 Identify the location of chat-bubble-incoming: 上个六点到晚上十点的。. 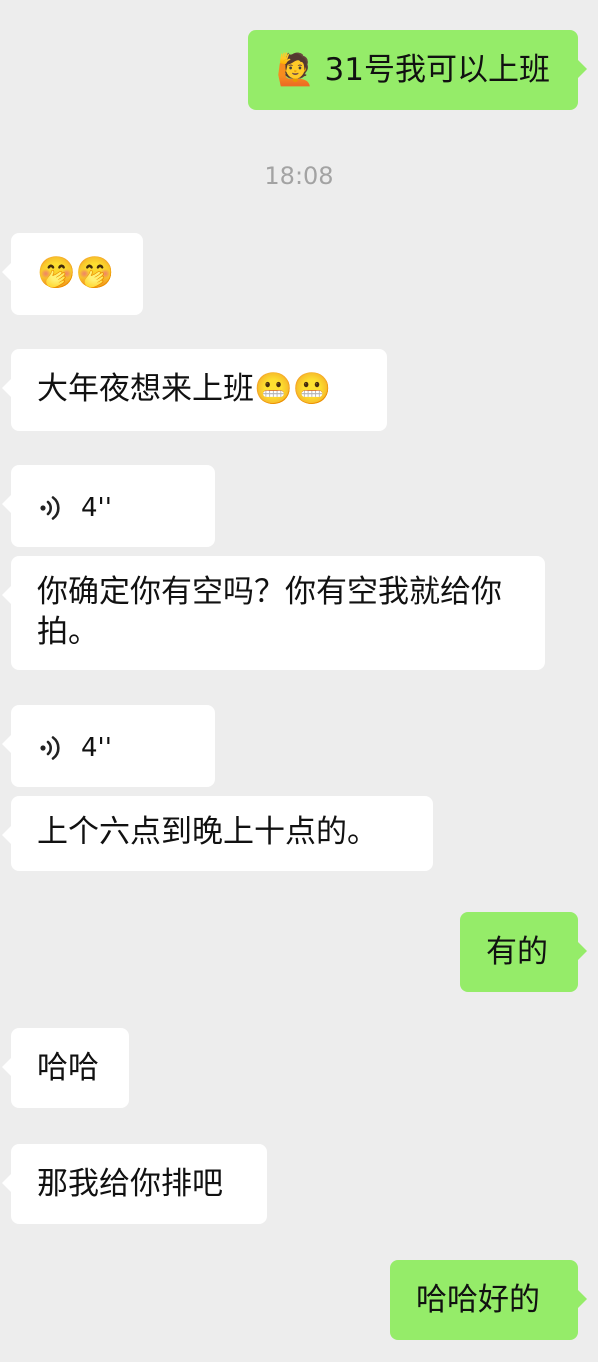
(217, 833).